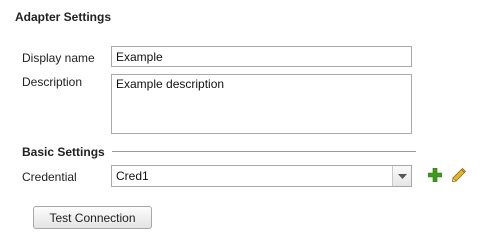  Describe the element at coordinates (458, 175) in the screenshot. I see `pencil-icon` at that location.